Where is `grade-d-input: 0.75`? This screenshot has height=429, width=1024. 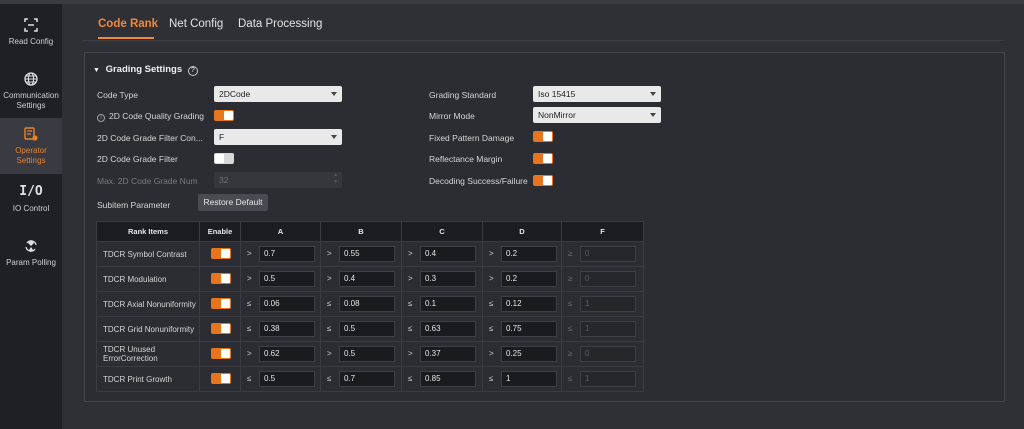 grade-d-input: 0.75 is located at coordinates (529, 329).